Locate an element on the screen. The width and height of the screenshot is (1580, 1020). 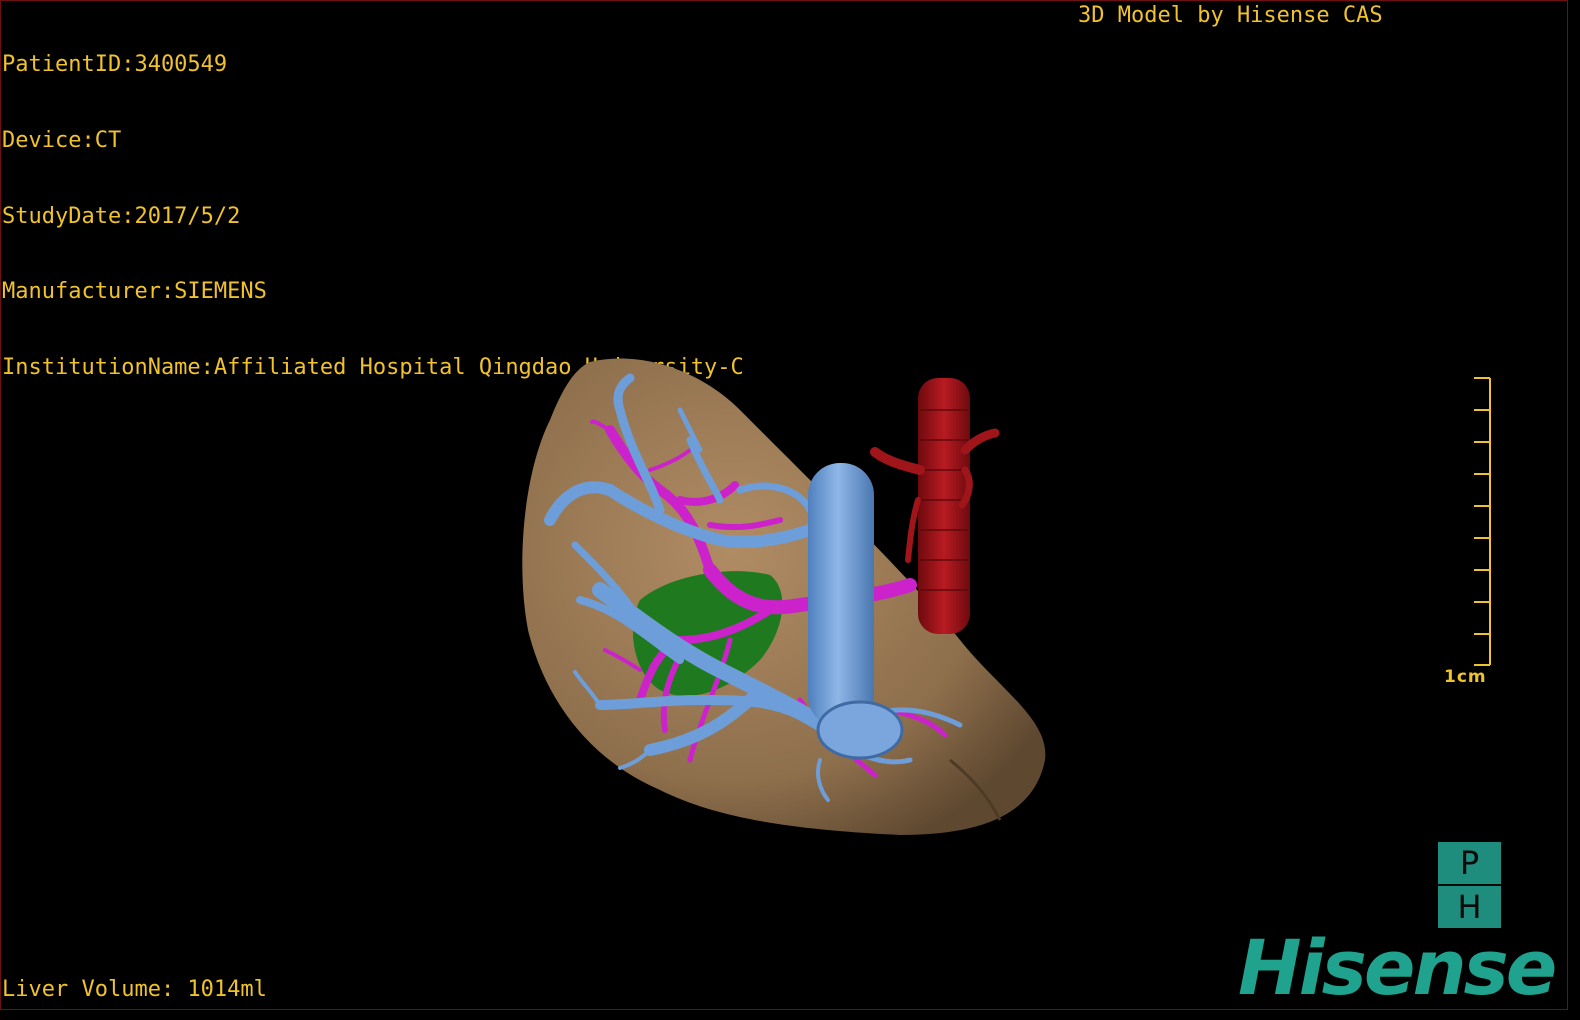
liver-volume-text: Liver Volume: 1014ml is located at coordinates (134, 989).